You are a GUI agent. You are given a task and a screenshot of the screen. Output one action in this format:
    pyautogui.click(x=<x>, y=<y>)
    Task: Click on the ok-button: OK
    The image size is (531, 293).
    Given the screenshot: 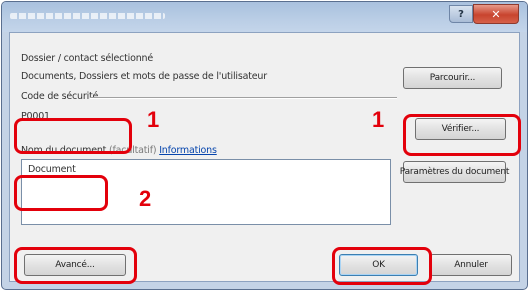 What is the action you would take?
    pyautogui.click(x=378, y=265)
    